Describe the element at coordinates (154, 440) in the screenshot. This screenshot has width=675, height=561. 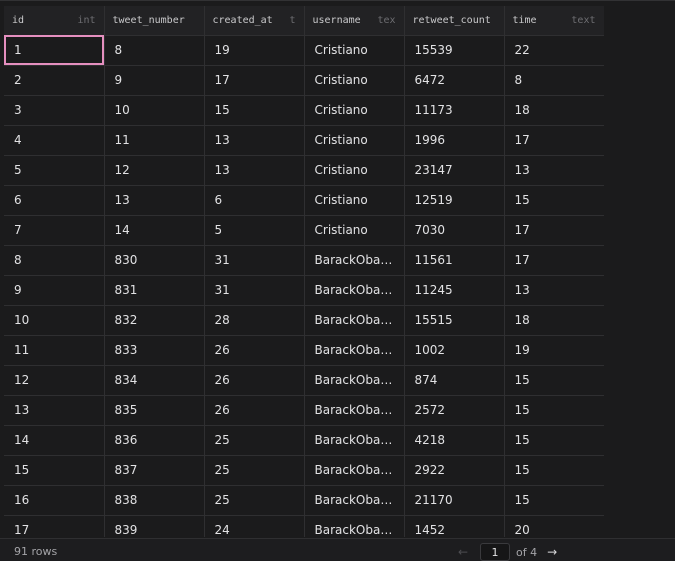
I see `table-cell: 836` at that location.